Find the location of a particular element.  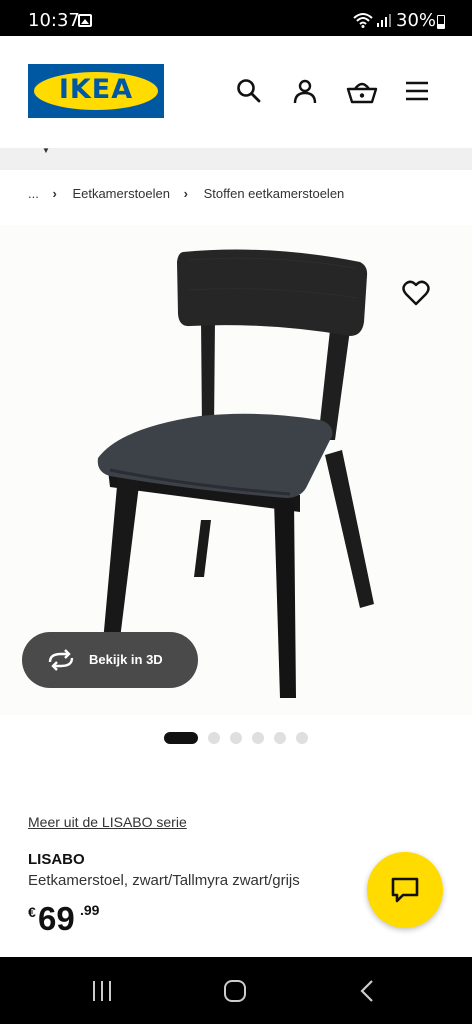

rotate-3d-icon is located at coordinates (61, 660).